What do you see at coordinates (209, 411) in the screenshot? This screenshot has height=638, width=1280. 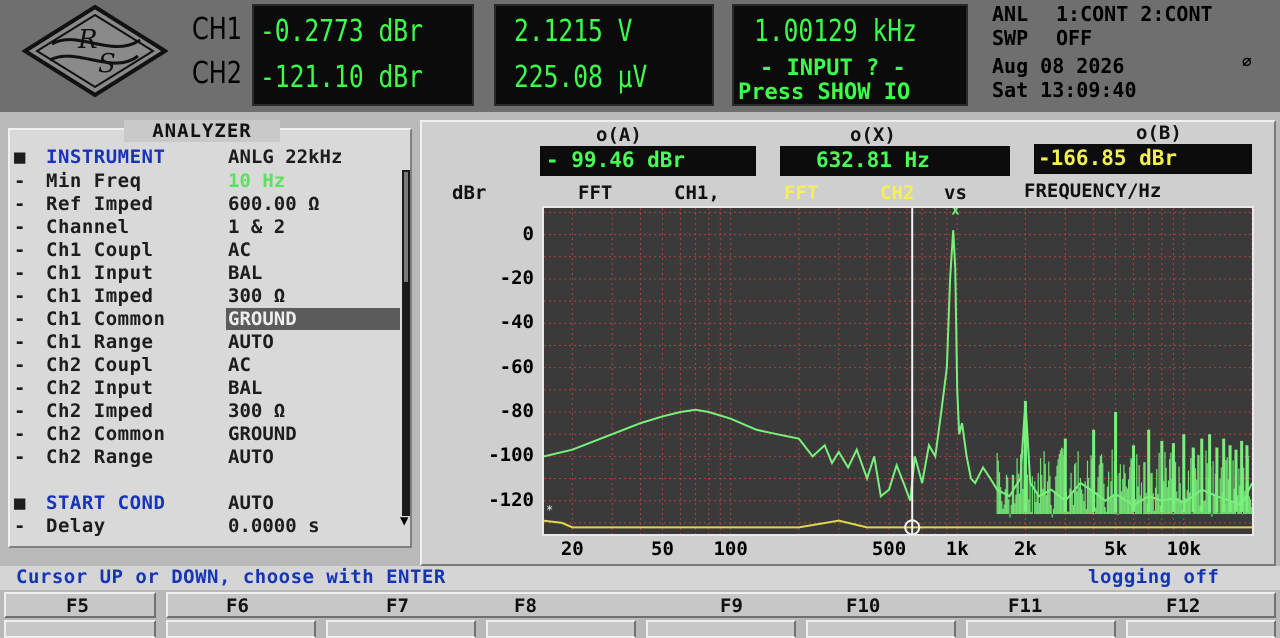 I see `menu-row-ch2-imped: - Ch2 Imped 300 Ω` at bounding box center [209, 411].